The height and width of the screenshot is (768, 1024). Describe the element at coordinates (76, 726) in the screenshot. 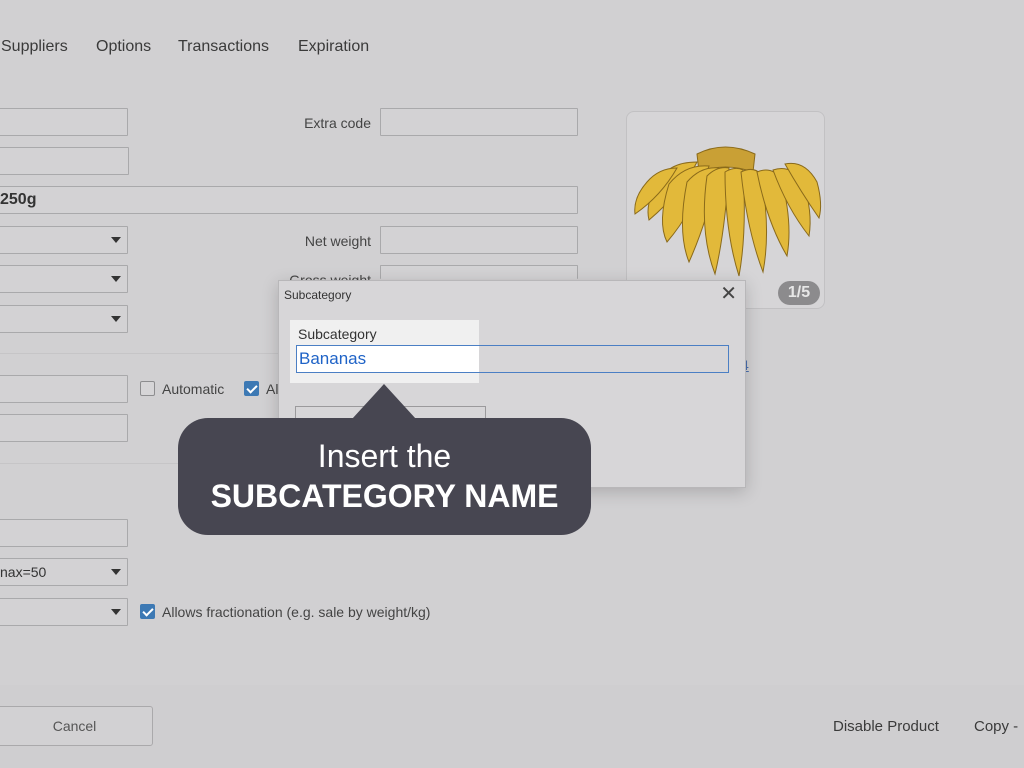

I see `cancel-button: Cancel` at that location.